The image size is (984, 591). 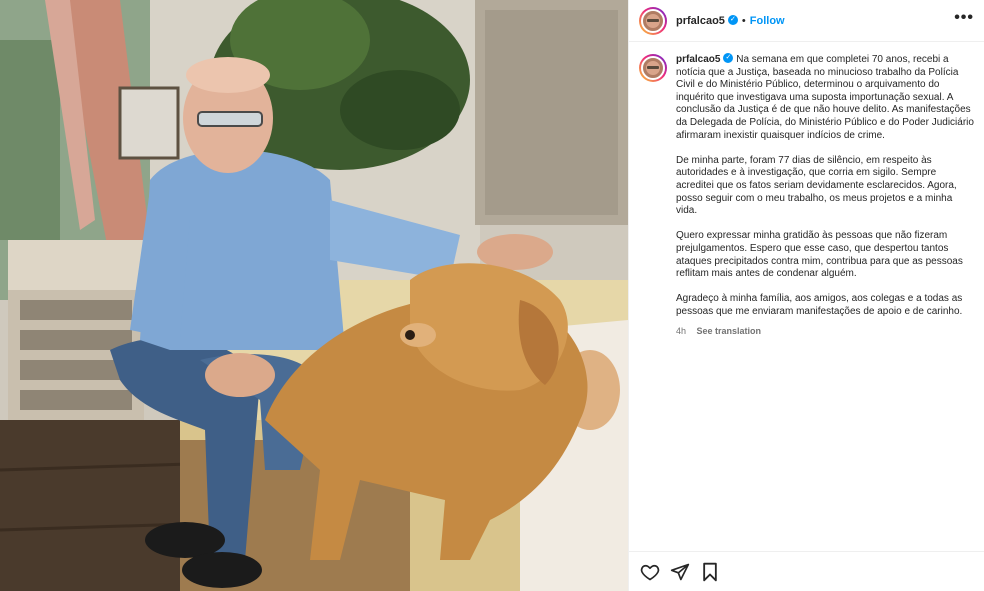 I want to click on avatar-image, so click(x=653, y=20).